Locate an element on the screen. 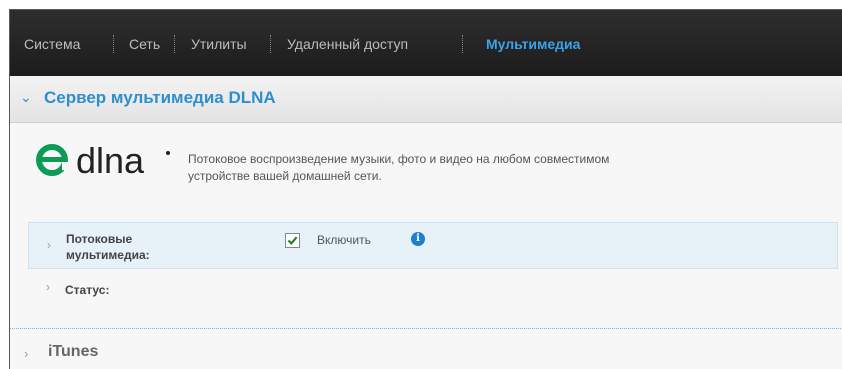 The height and width of the screenshot is (369, 842). chevron-down-icon: ⌄ is located at coordinates (26, 97).